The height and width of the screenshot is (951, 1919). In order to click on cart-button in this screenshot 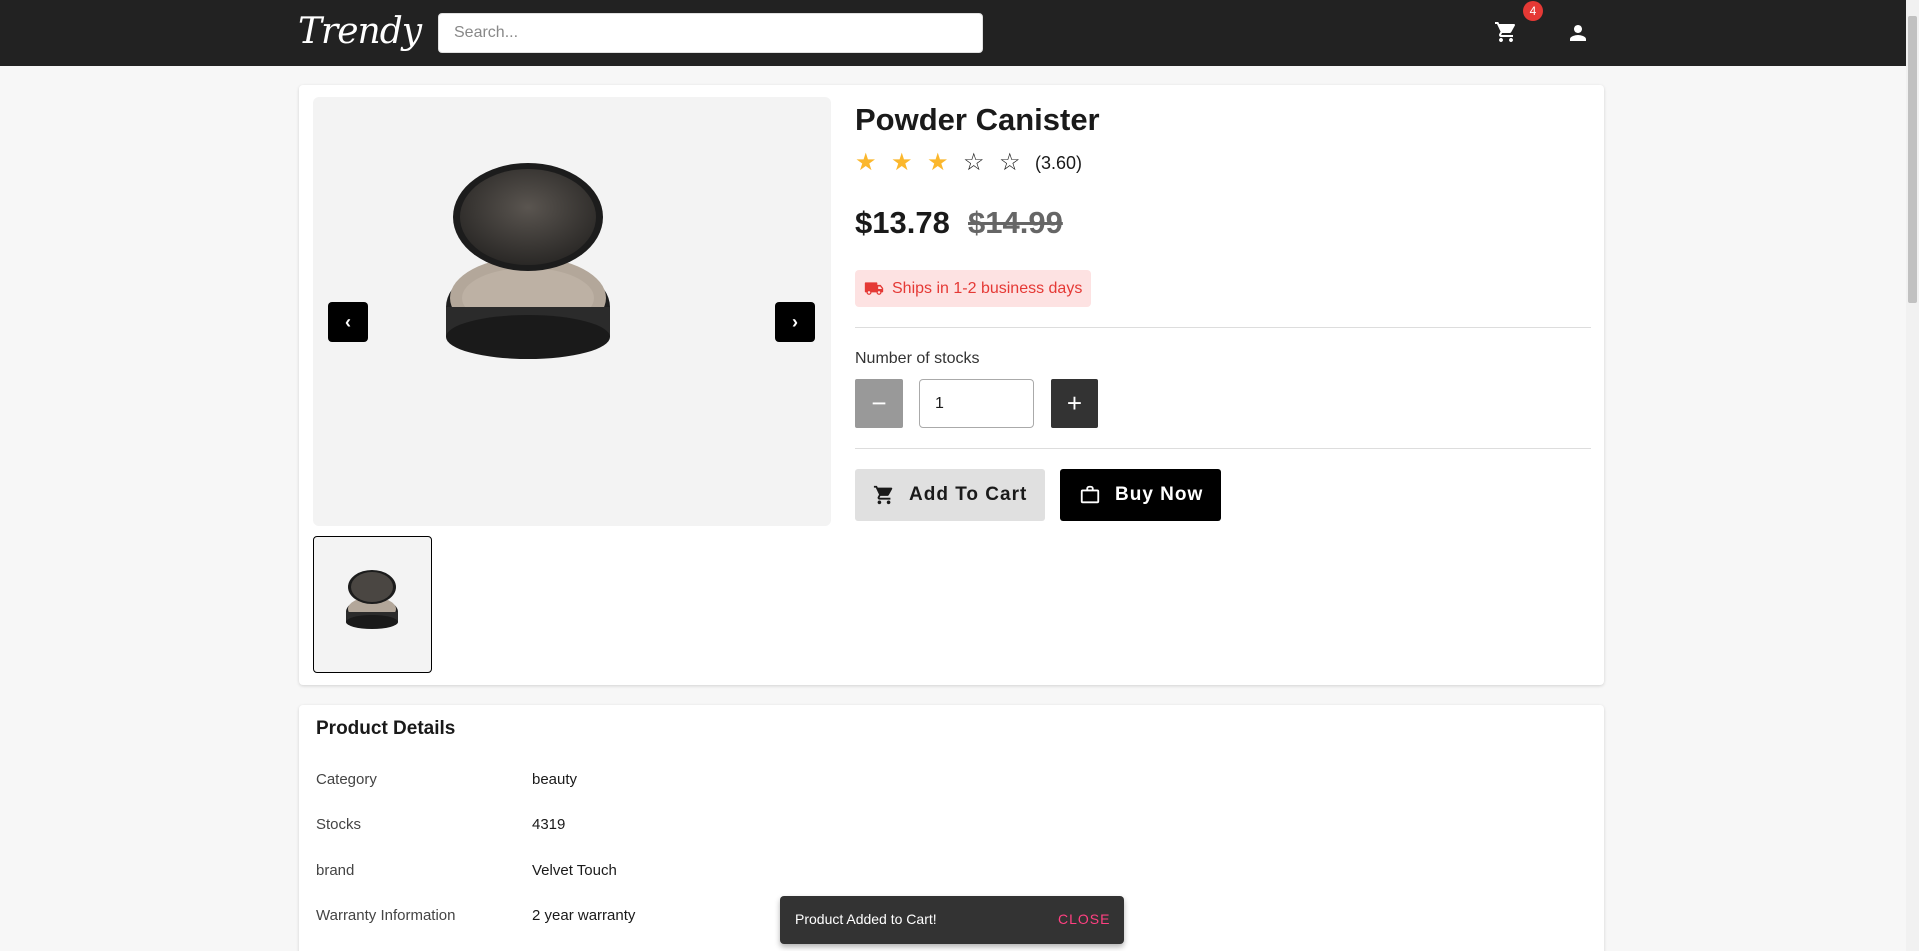, I will do `click(1511, 34)`.